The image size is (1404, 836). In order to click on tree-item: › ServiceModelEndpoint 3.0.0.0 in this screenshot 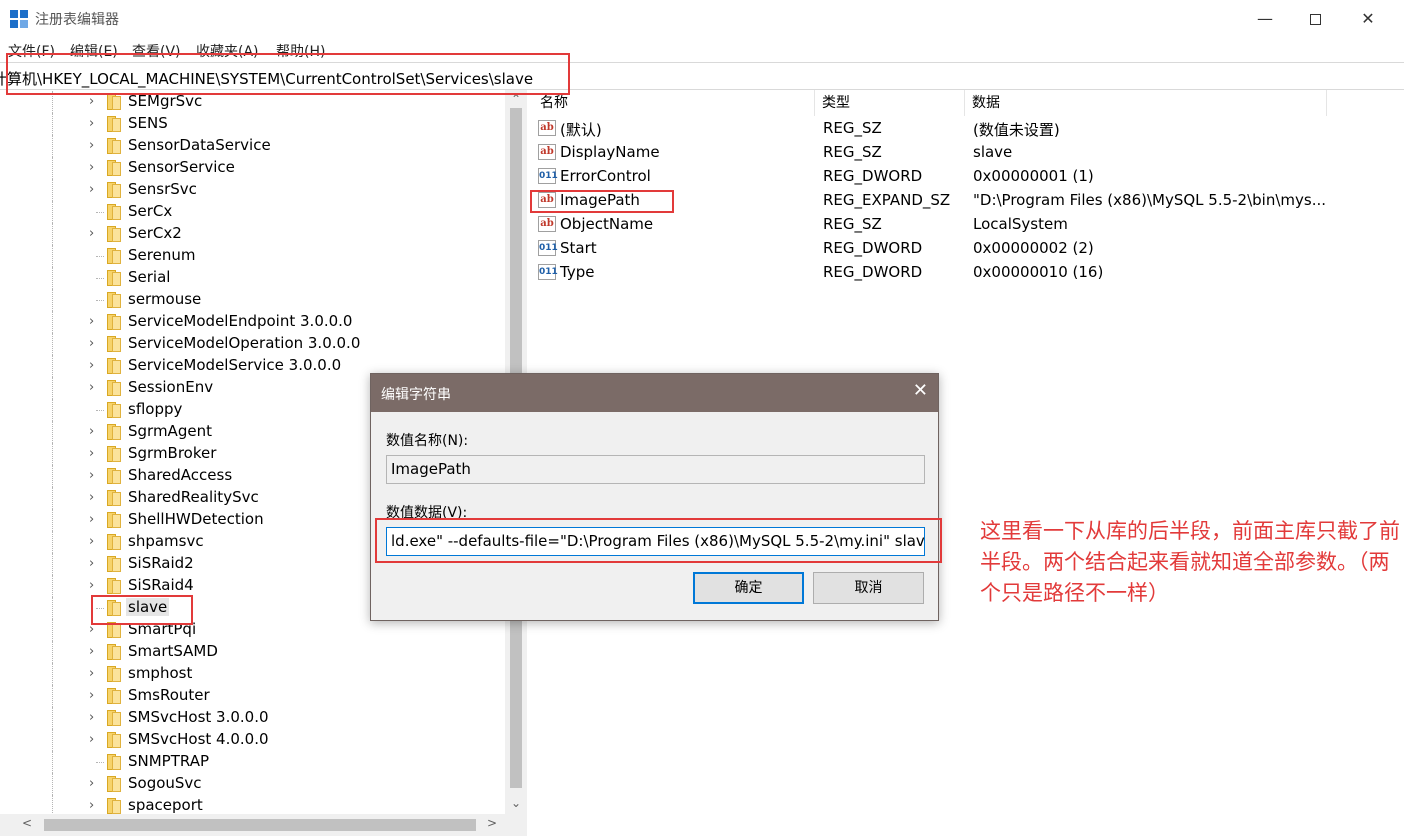, I will do `click(252, 322)`.